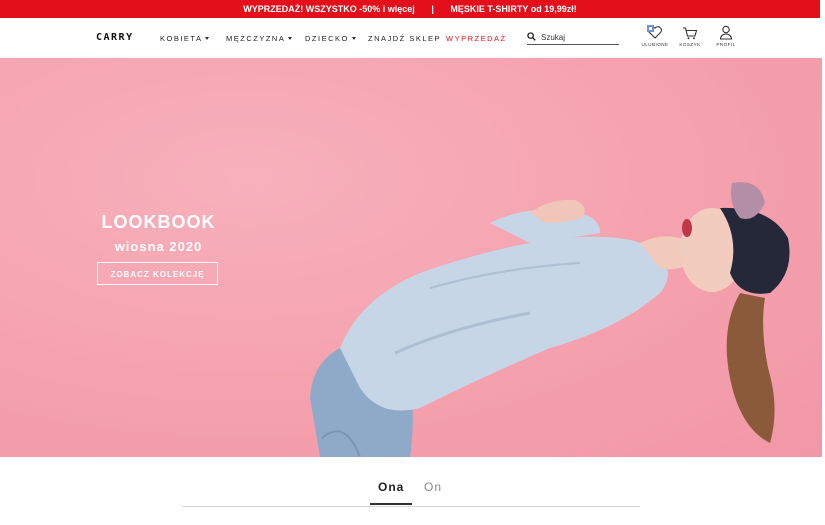  I want to click on nav-item-wyprzedaz: WYPRZEDAŻ, so click(476, 38).